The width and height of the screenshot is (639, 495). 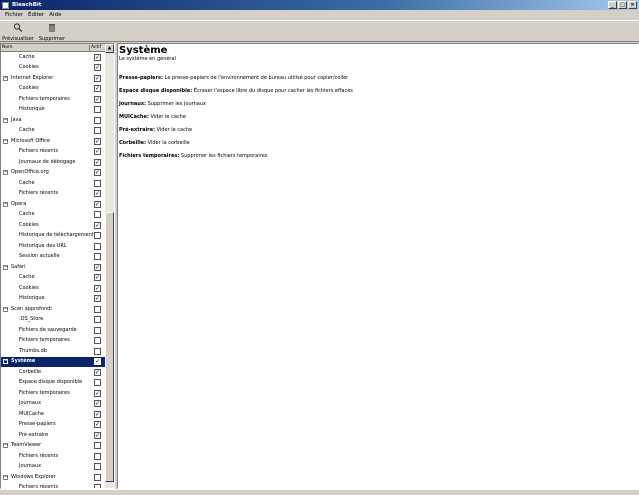 What do you see at coordinates (53, 383) in the screenshot?
I see `tree-option-row: Espace disque disponible` at bounding box center [53, 383].